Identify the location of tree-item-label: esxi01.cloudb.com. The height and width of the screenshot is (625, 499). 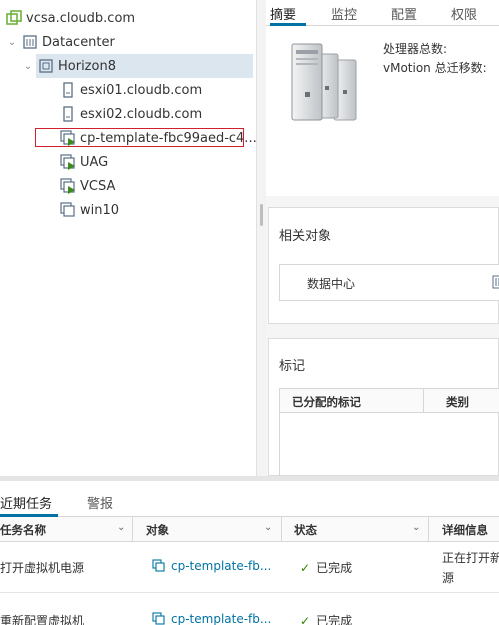
(141, 90).